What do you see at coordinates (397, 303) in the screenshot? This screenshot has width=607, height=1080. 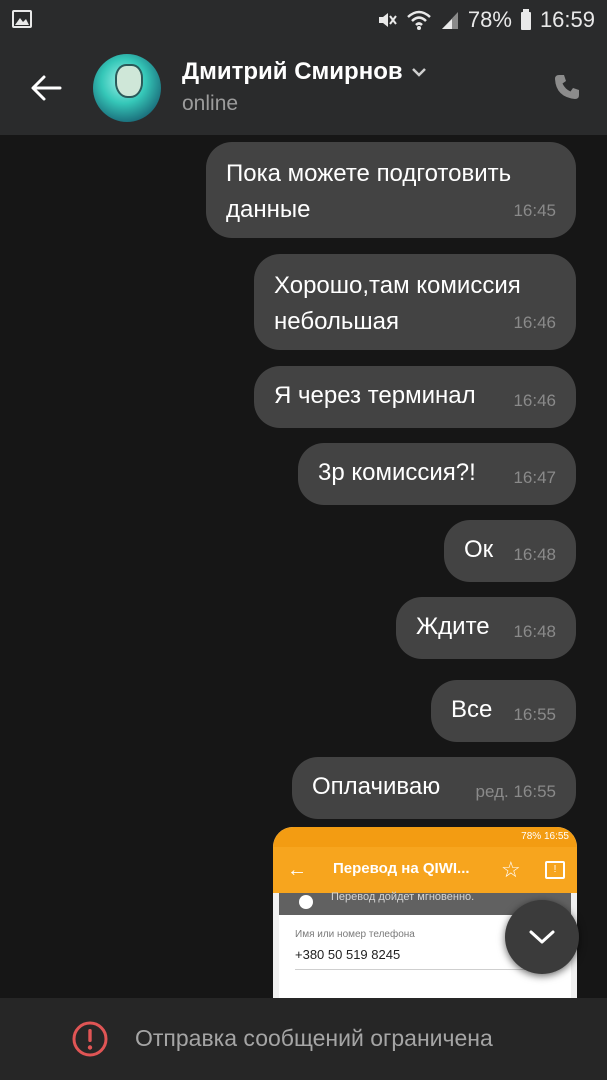 I see `message-text: Хорошо,там комиссия небольшая` at bounding box center [397, 303].